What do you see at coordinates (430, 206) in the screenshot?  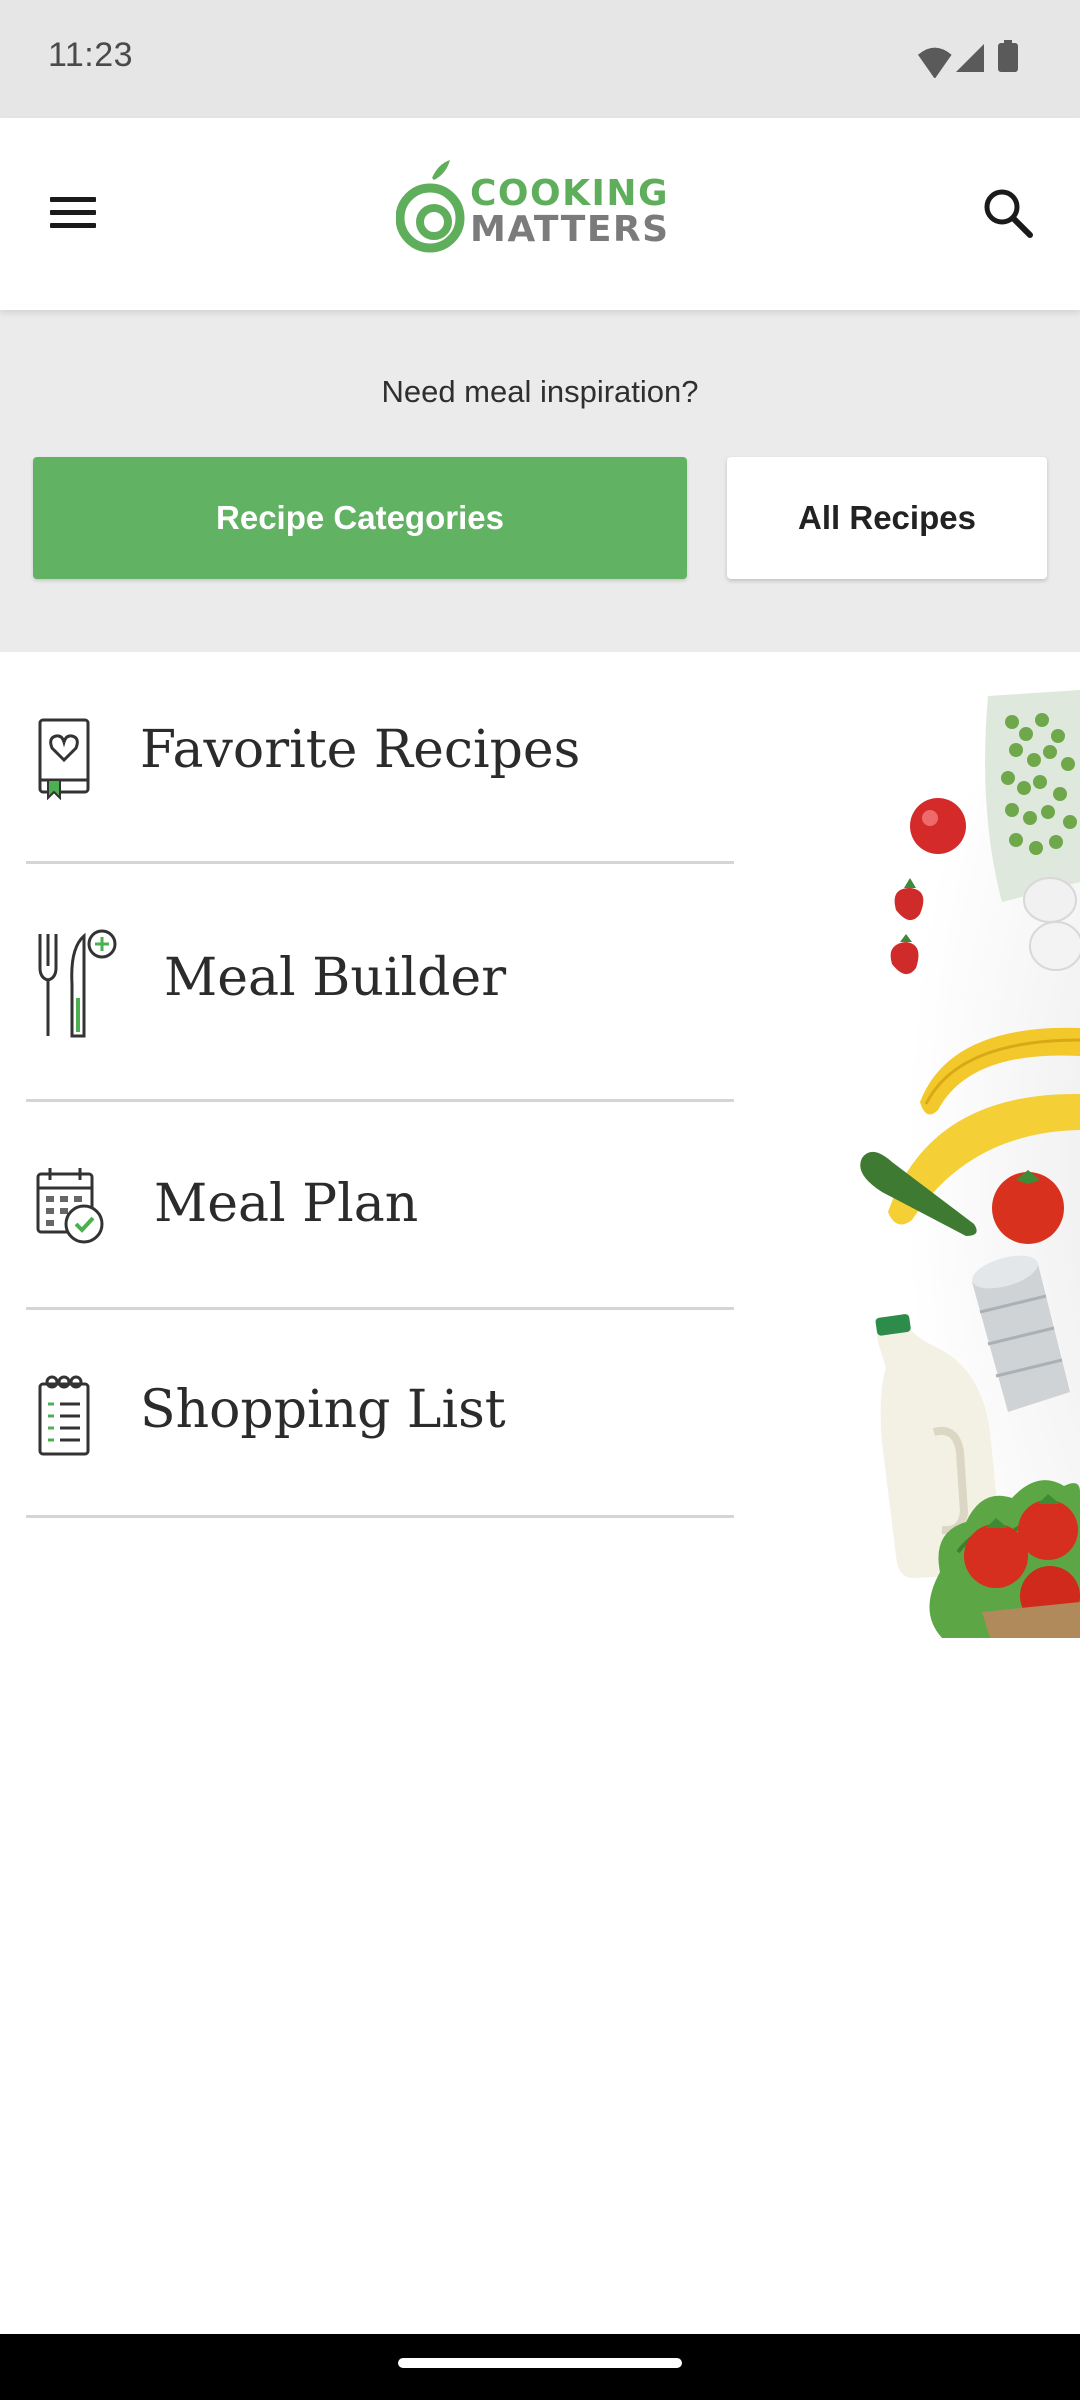 I see `logo-apple-icon` at bounding box center [430, 206].